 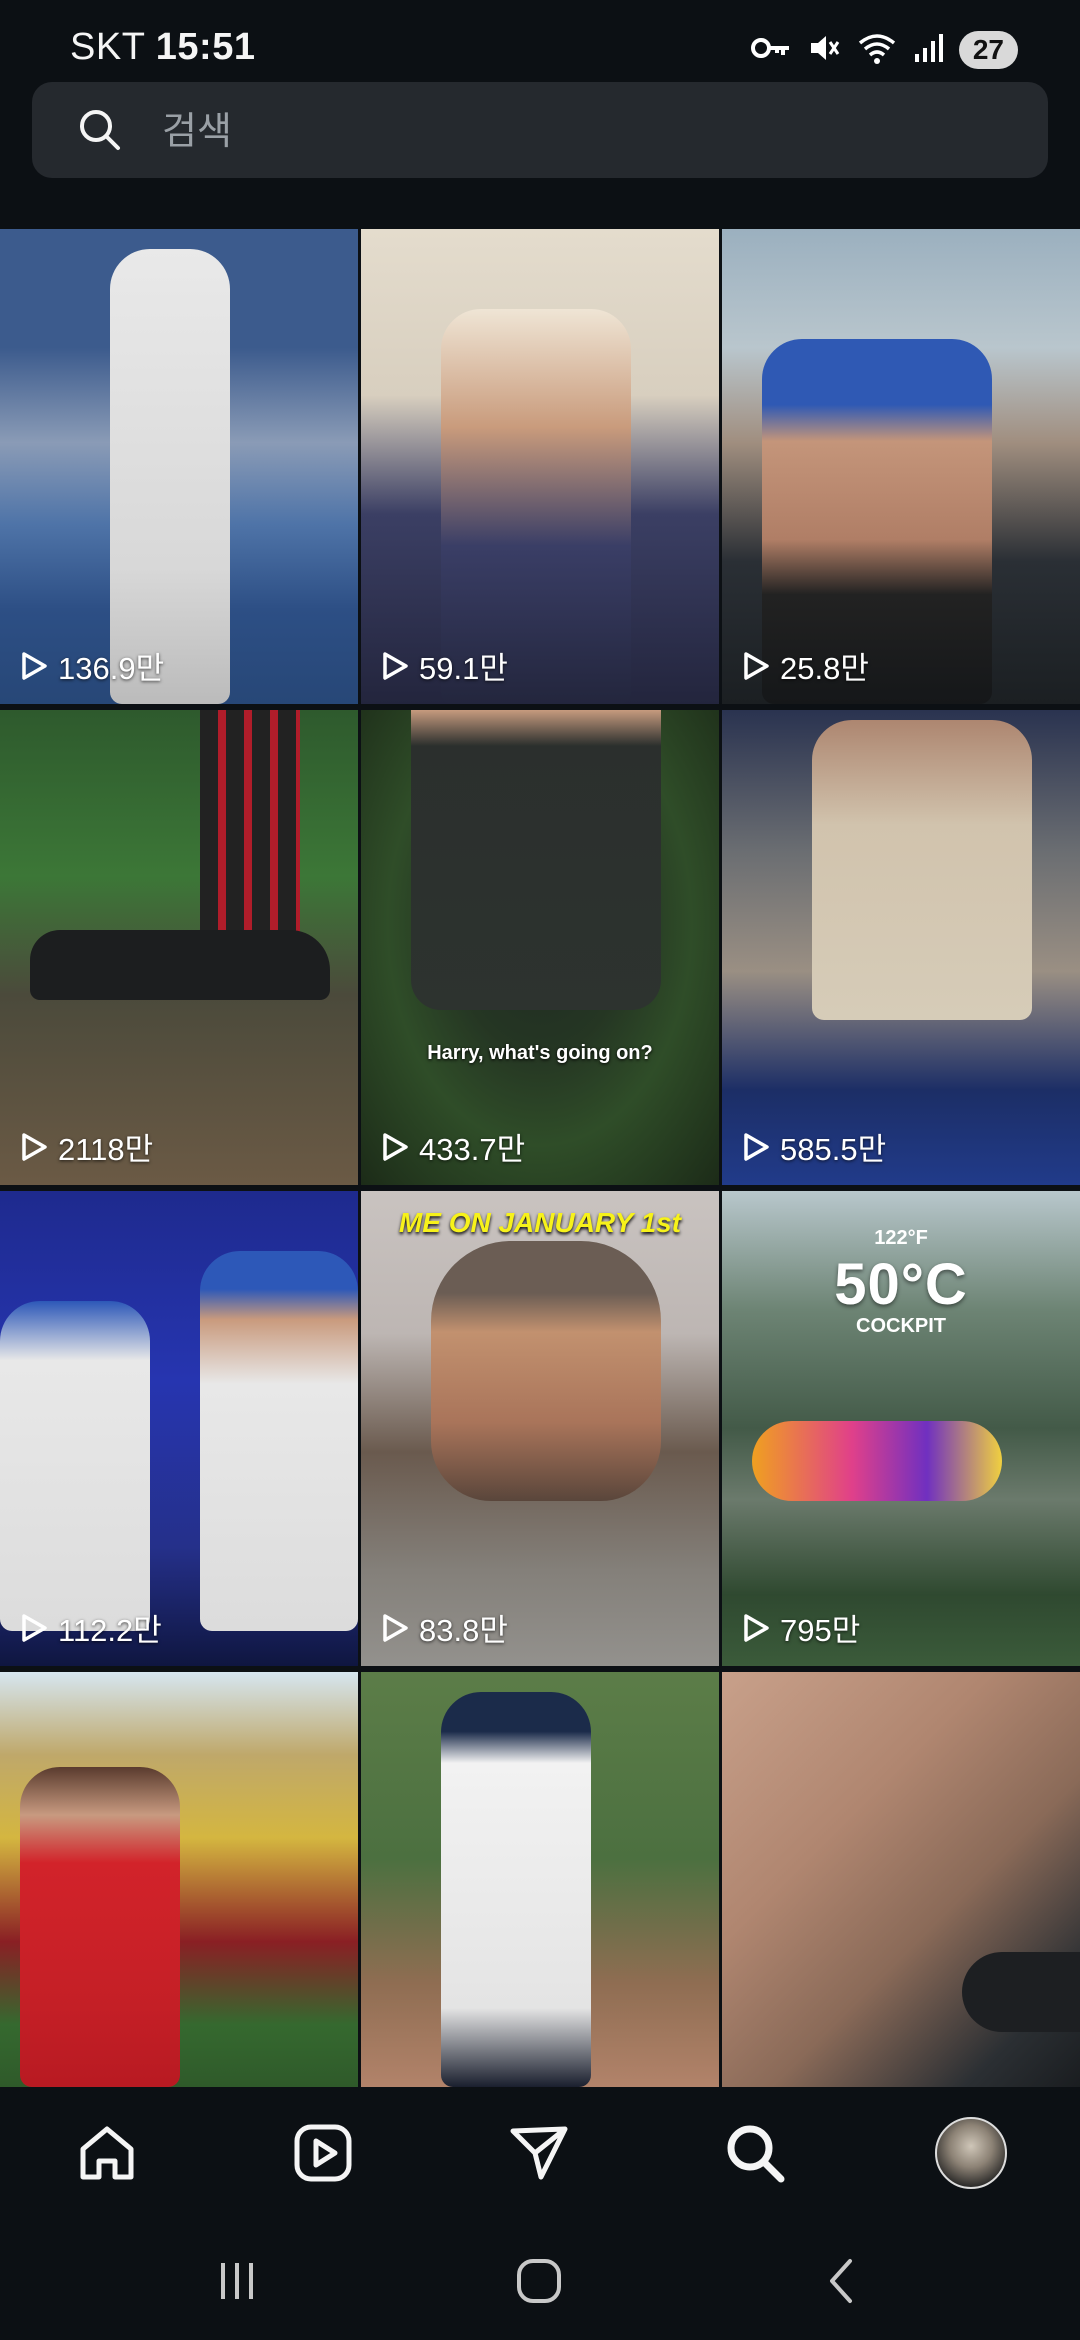 I want to click on view-count-label: 112.2만, so click(x=110, y=1630).